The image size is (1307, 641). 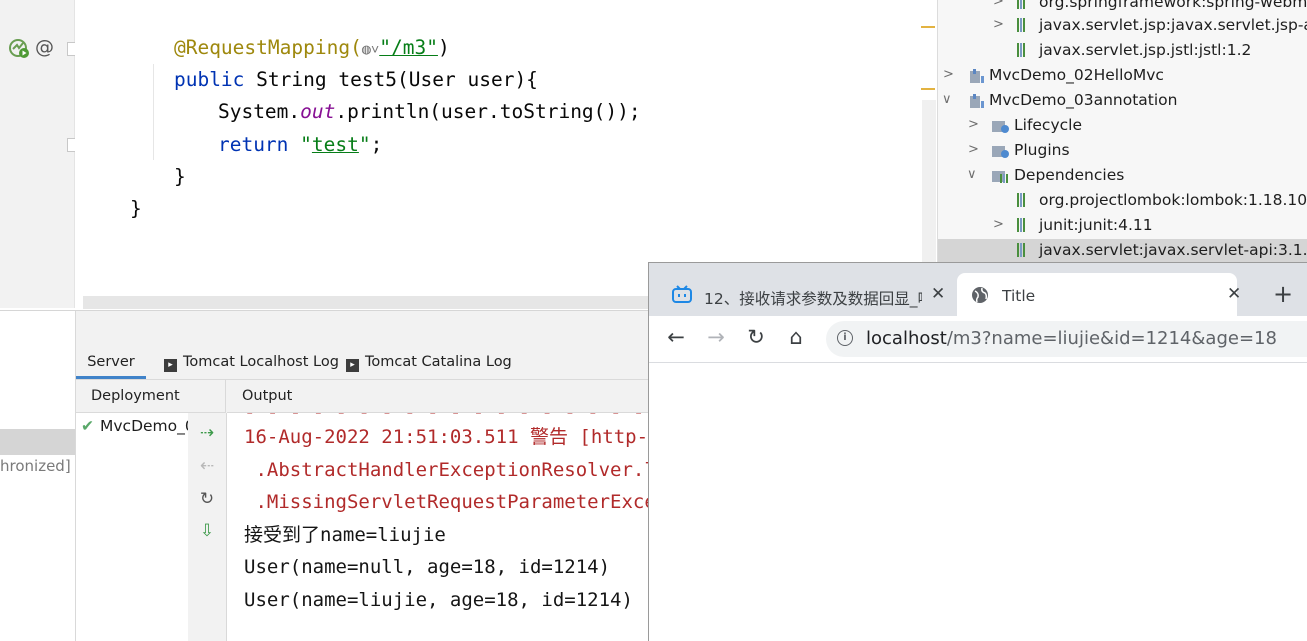 What do you see at coordinates (153, 112) in the screenshot?
I see `indent-guide` at bounding box center [153, 112].